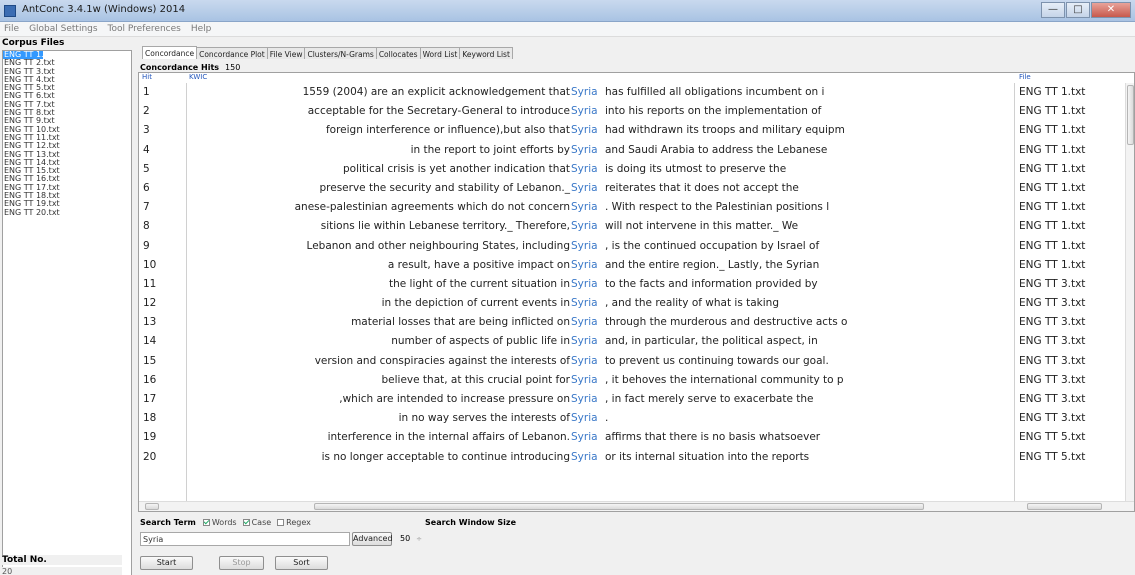  I want to click on horizontal-scrollbar, so click(636, 506).